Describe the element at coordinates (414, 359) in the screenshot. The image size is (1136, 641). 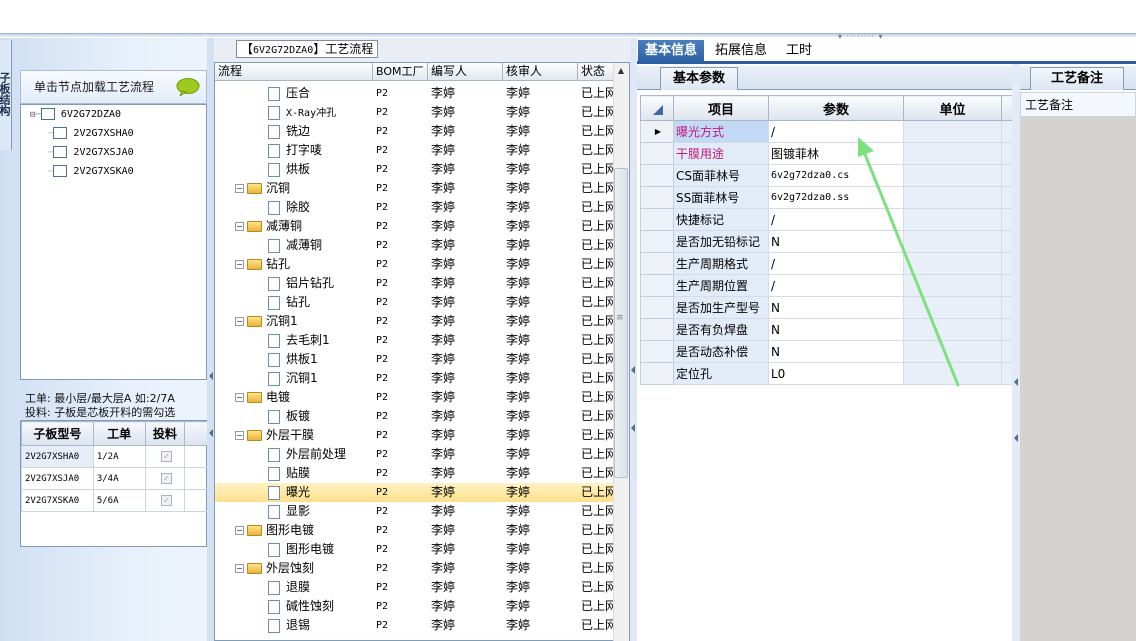
I see `flow-step-row: 烘板1 P2 李婷 李婷 已上网` at that location.